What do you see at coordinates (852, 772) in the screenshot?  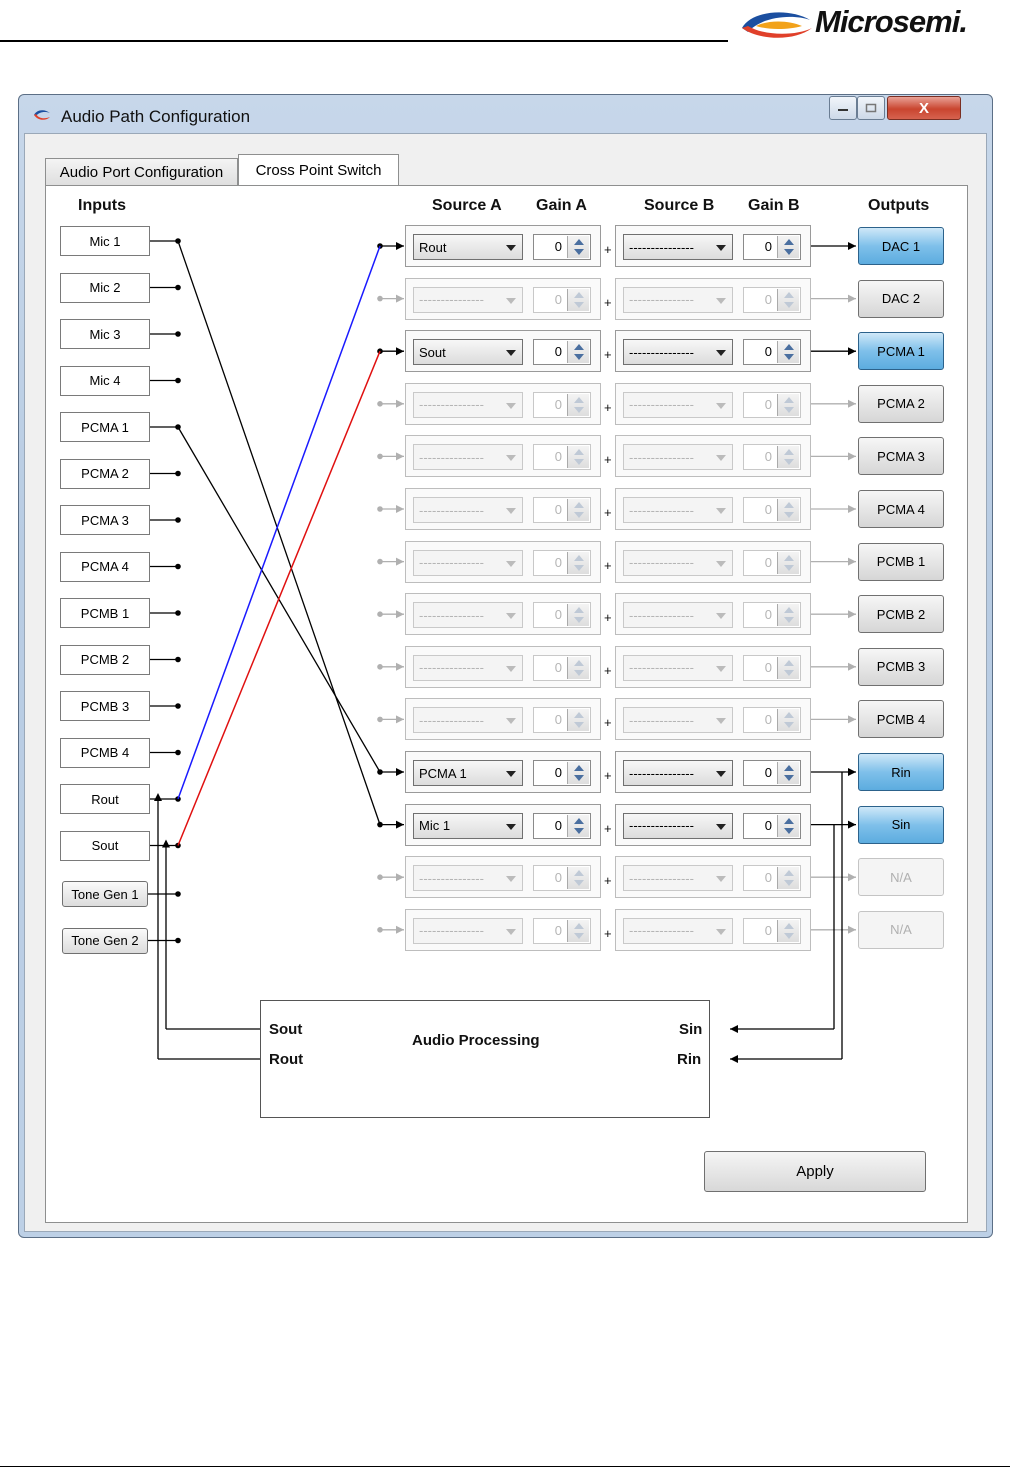 I see `rin-output-arrow` at bounding box center [852, 772].